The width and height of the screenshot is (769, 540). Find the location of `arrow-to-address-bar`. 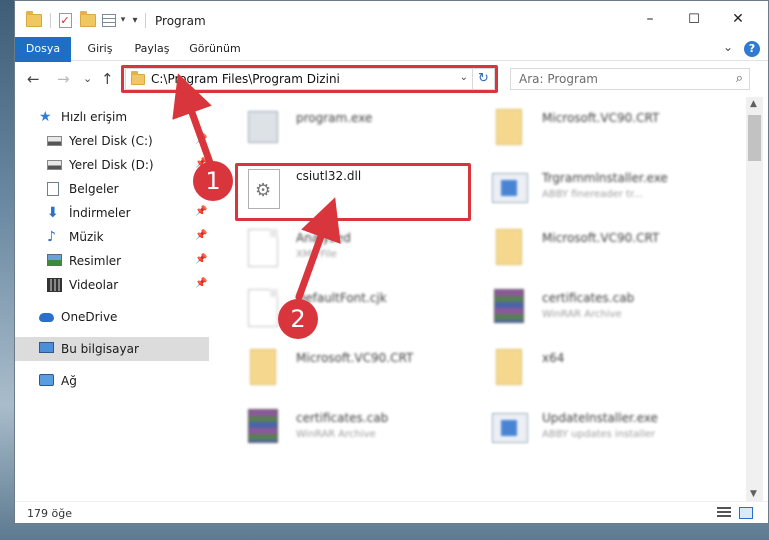

arrow-to-address-bar is located at coordinates (194, 124).